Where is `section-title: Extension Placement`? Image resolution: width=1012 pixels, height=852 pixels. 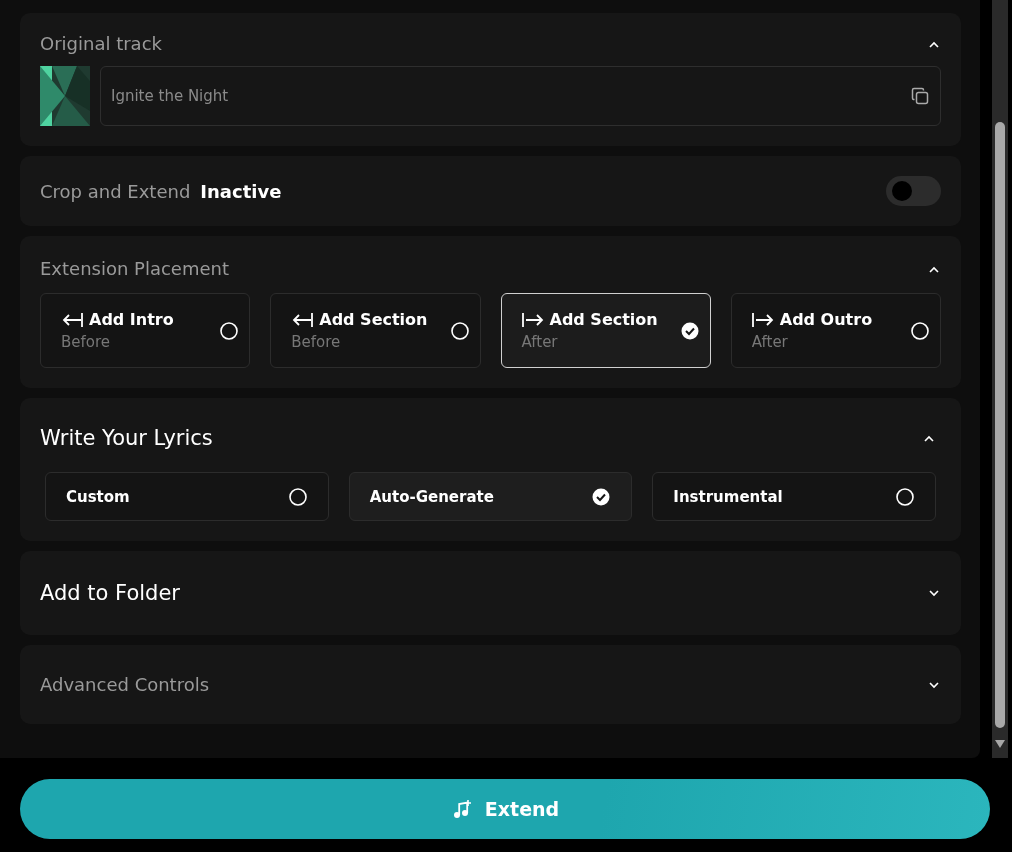
section-title: Extension Placement is located at coordinates (135, 268).